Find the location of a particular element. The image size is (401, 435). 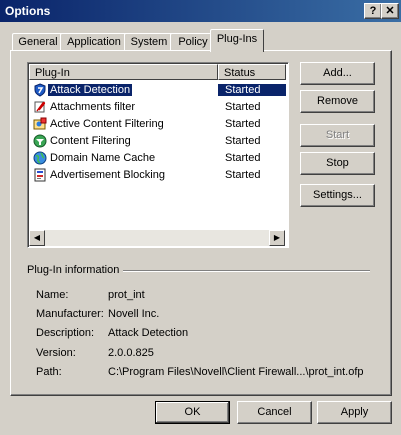

help-button: ? is located at coordinates (373, 11).